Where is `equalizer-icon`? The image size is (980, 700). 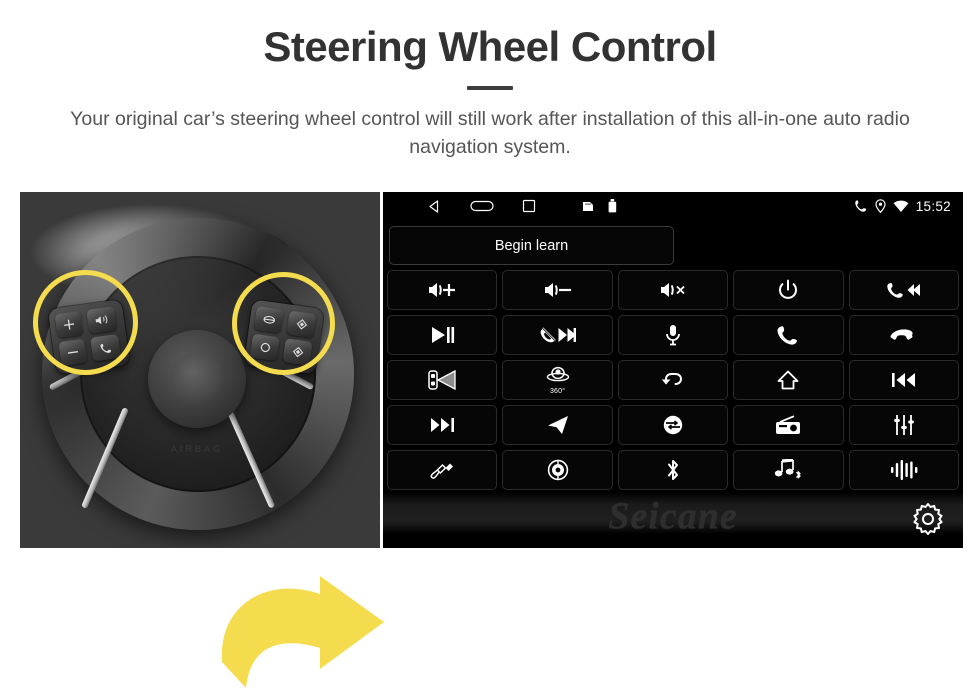
equalizer-icon is located at coordinates (903, 425).